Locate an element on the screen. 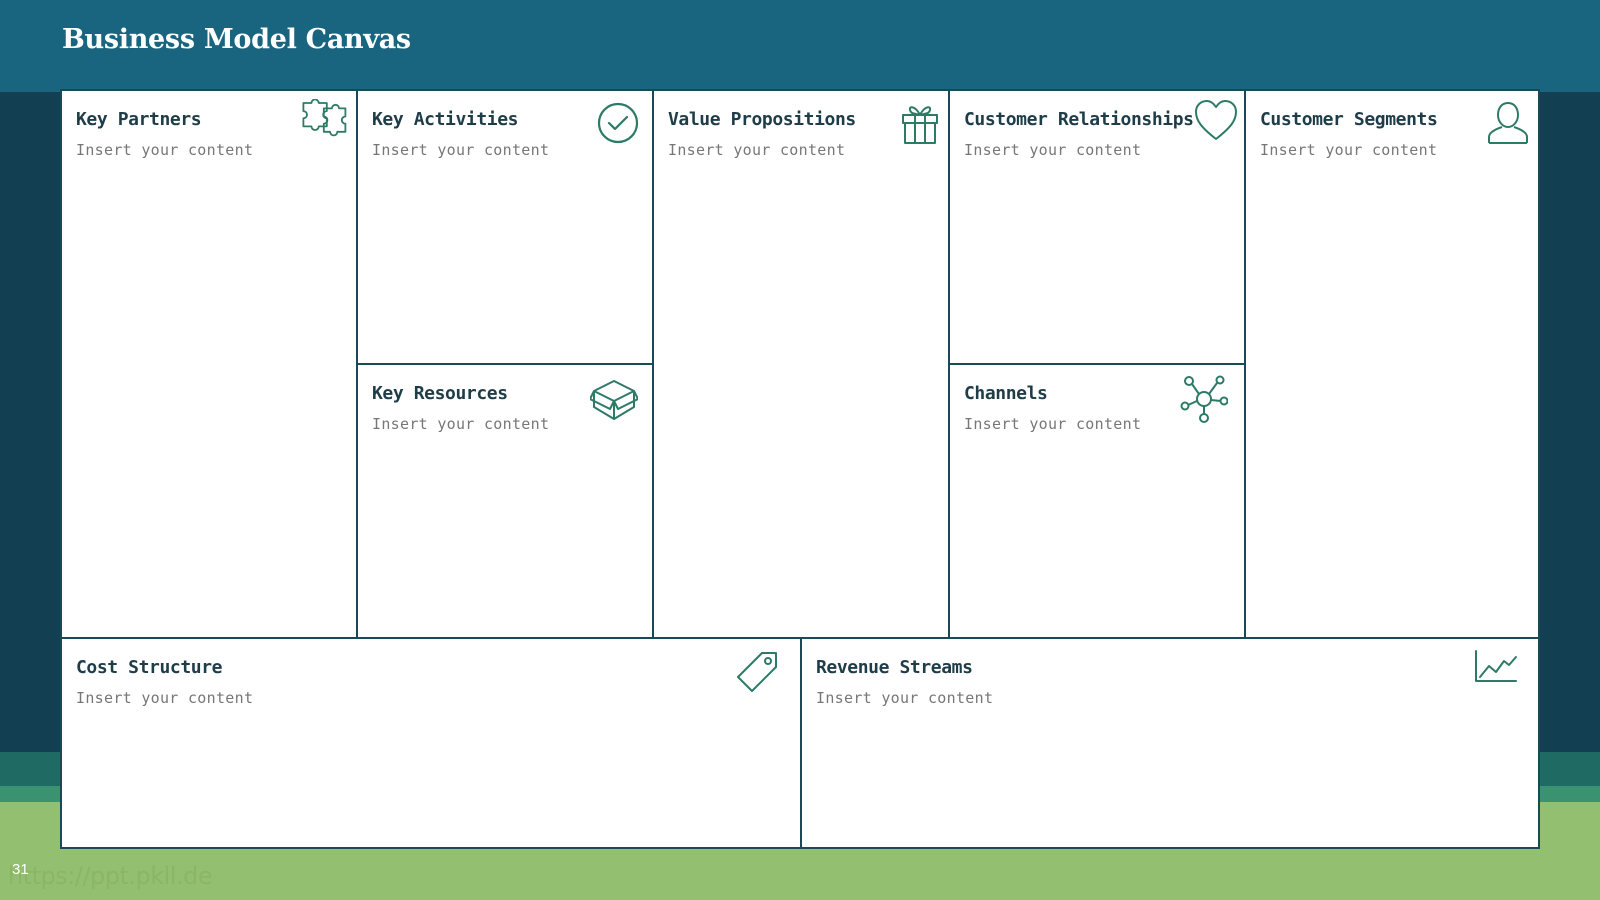 The height and width of the screenshot is (900, 1600). watermark-url: https://ppt.pkll.de is located at coordinates (110, 876).